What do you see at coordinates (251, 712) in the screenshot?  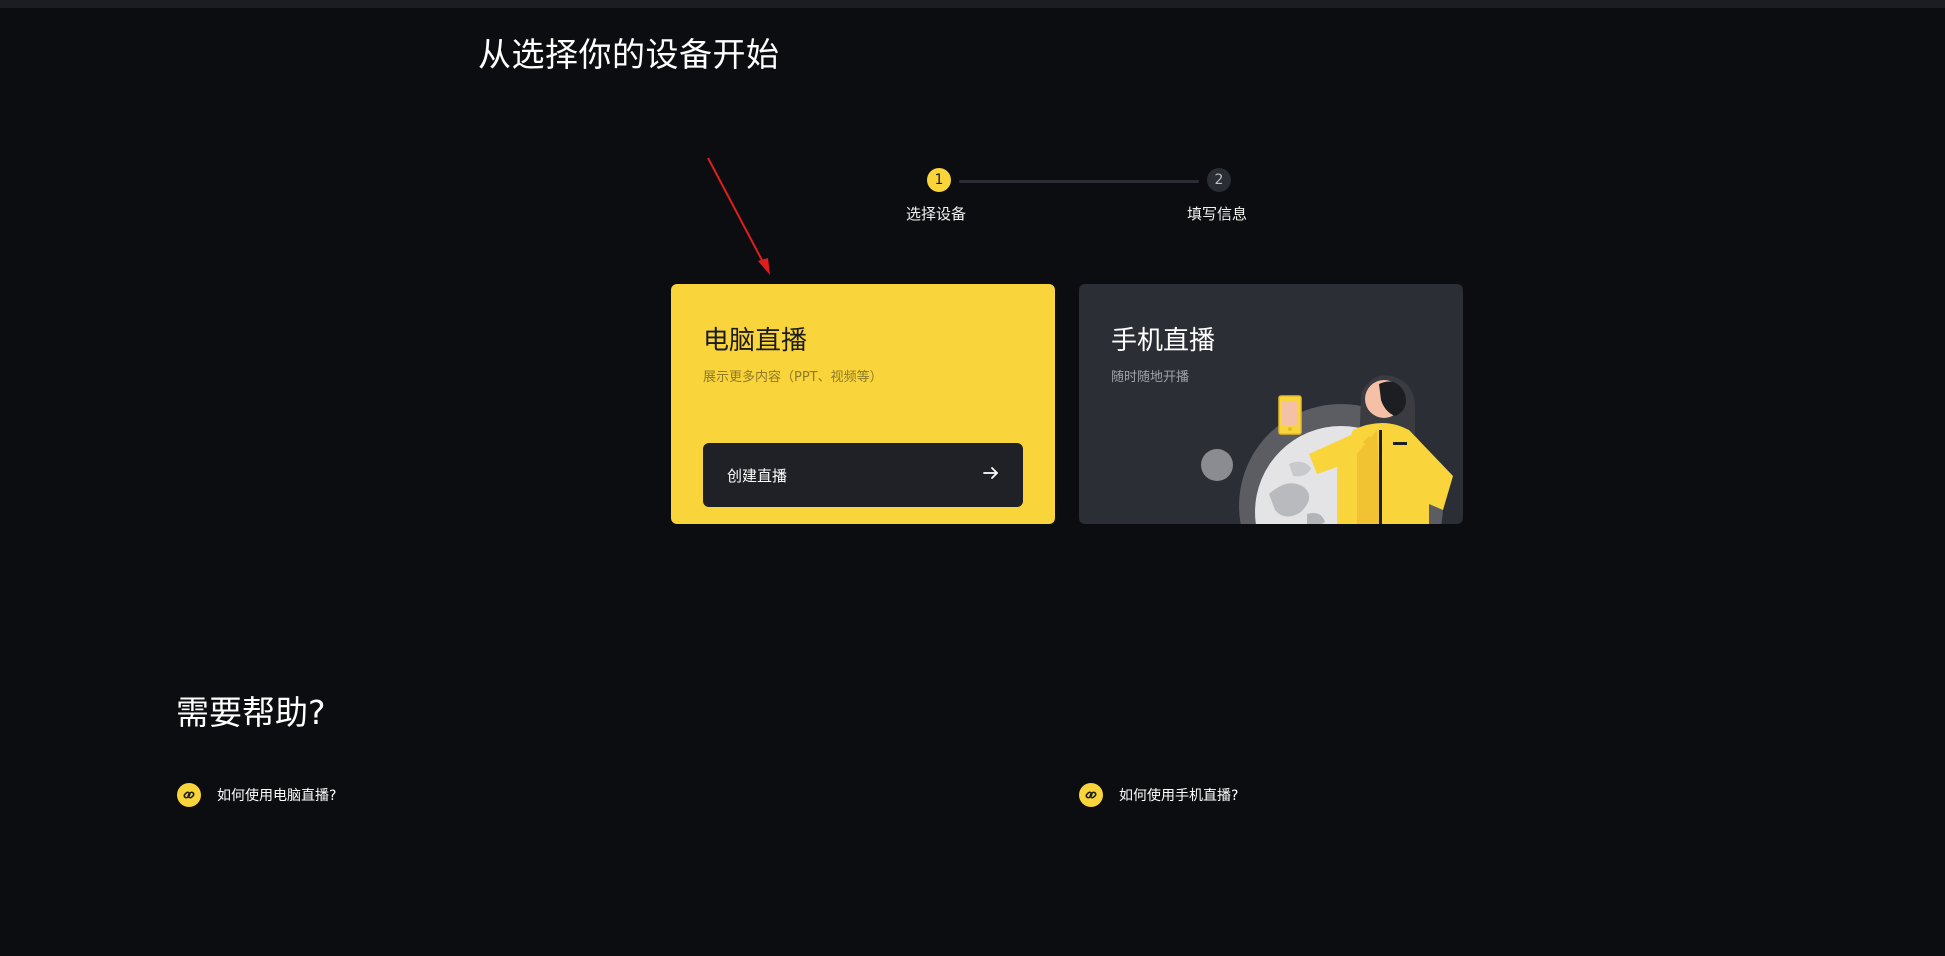 I see `help-section-title: 需要帮助?` at bounding box center [251, 712].